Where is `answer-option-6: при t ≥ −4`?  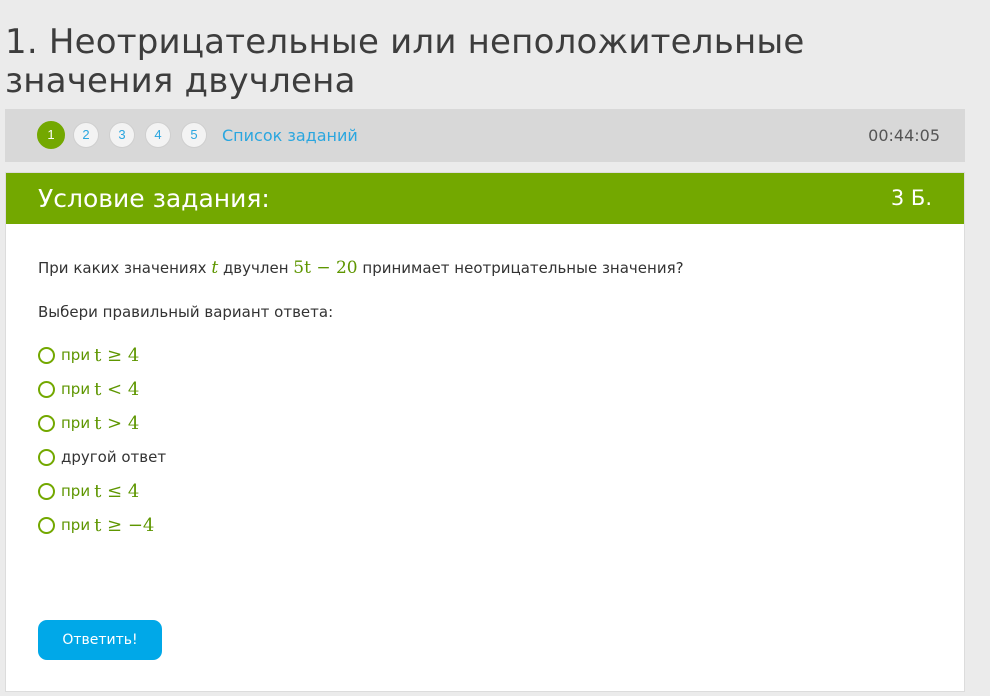 answer-option-6: при t ≥ −4 is located at coordinates (102, 525).